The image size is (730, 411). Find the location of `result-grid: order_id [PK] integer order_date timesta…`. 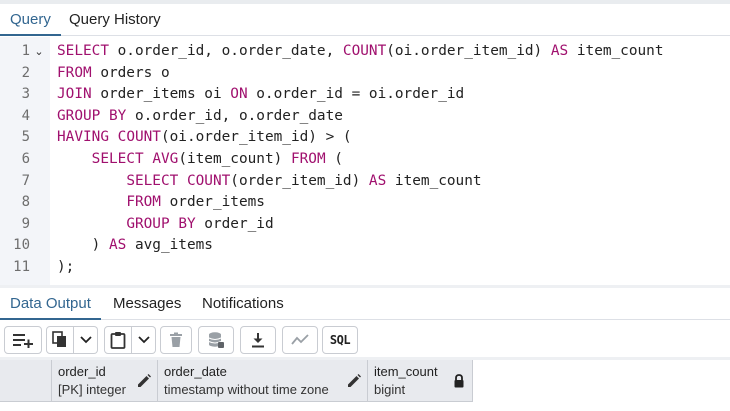

result-grid: order_id [PK] integer order_date timesta… is located at coordinates (365, 384).